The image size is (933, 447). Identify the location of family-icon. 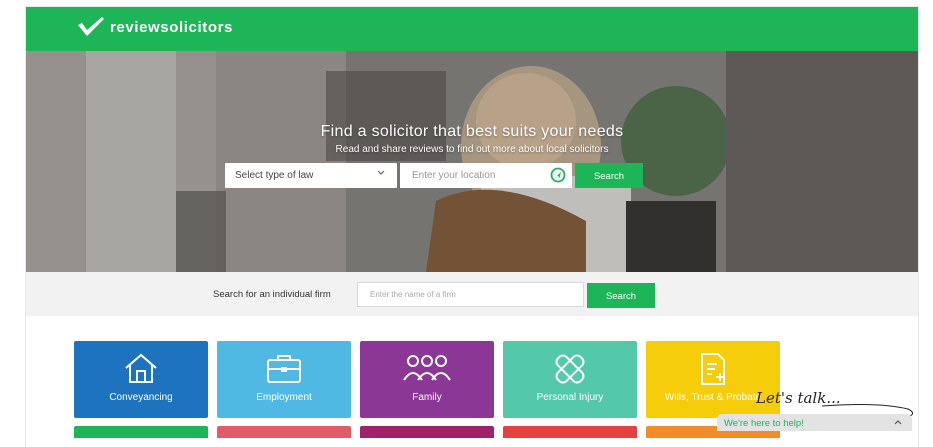
(427, 368).